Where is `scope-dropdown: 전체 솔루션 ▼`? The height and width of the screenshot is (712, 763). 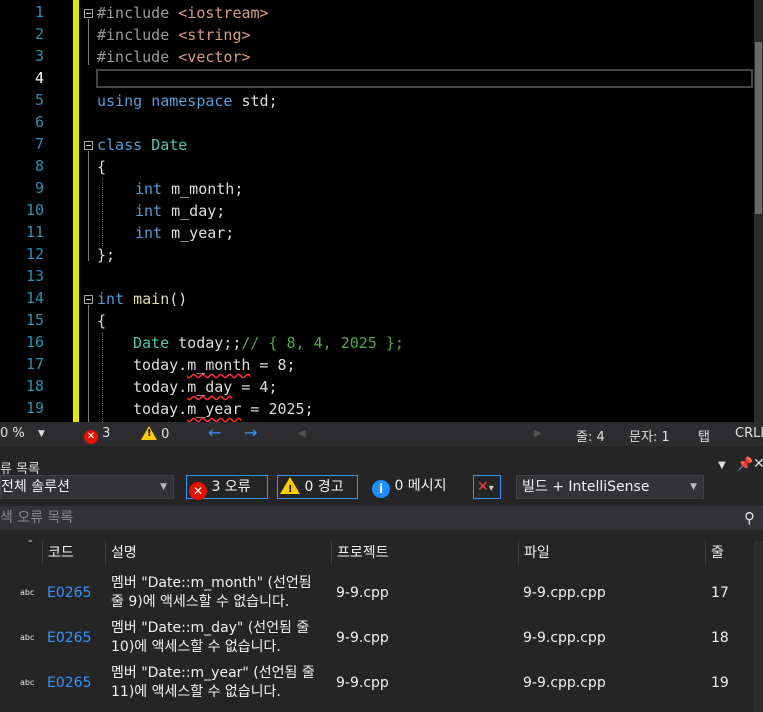 scope-dropdown: 전체 솔루션 ▼ is located at coordinates (87, 487).